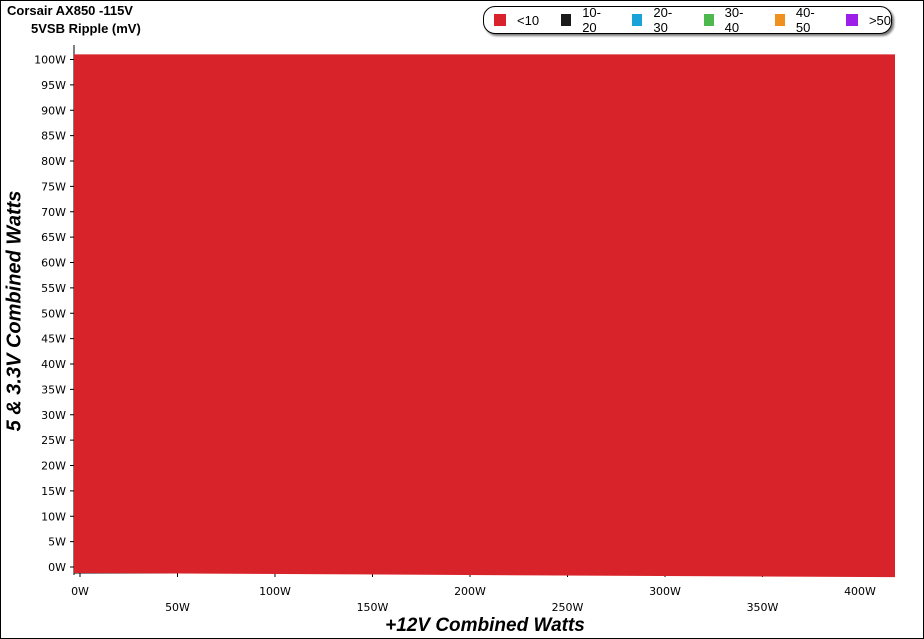 Image resolution: width=924 pixels, height=639 pixels. Describe the element at coordinates (591, 20) in the screenshot. I see `legend-label: 10-20` at that location.